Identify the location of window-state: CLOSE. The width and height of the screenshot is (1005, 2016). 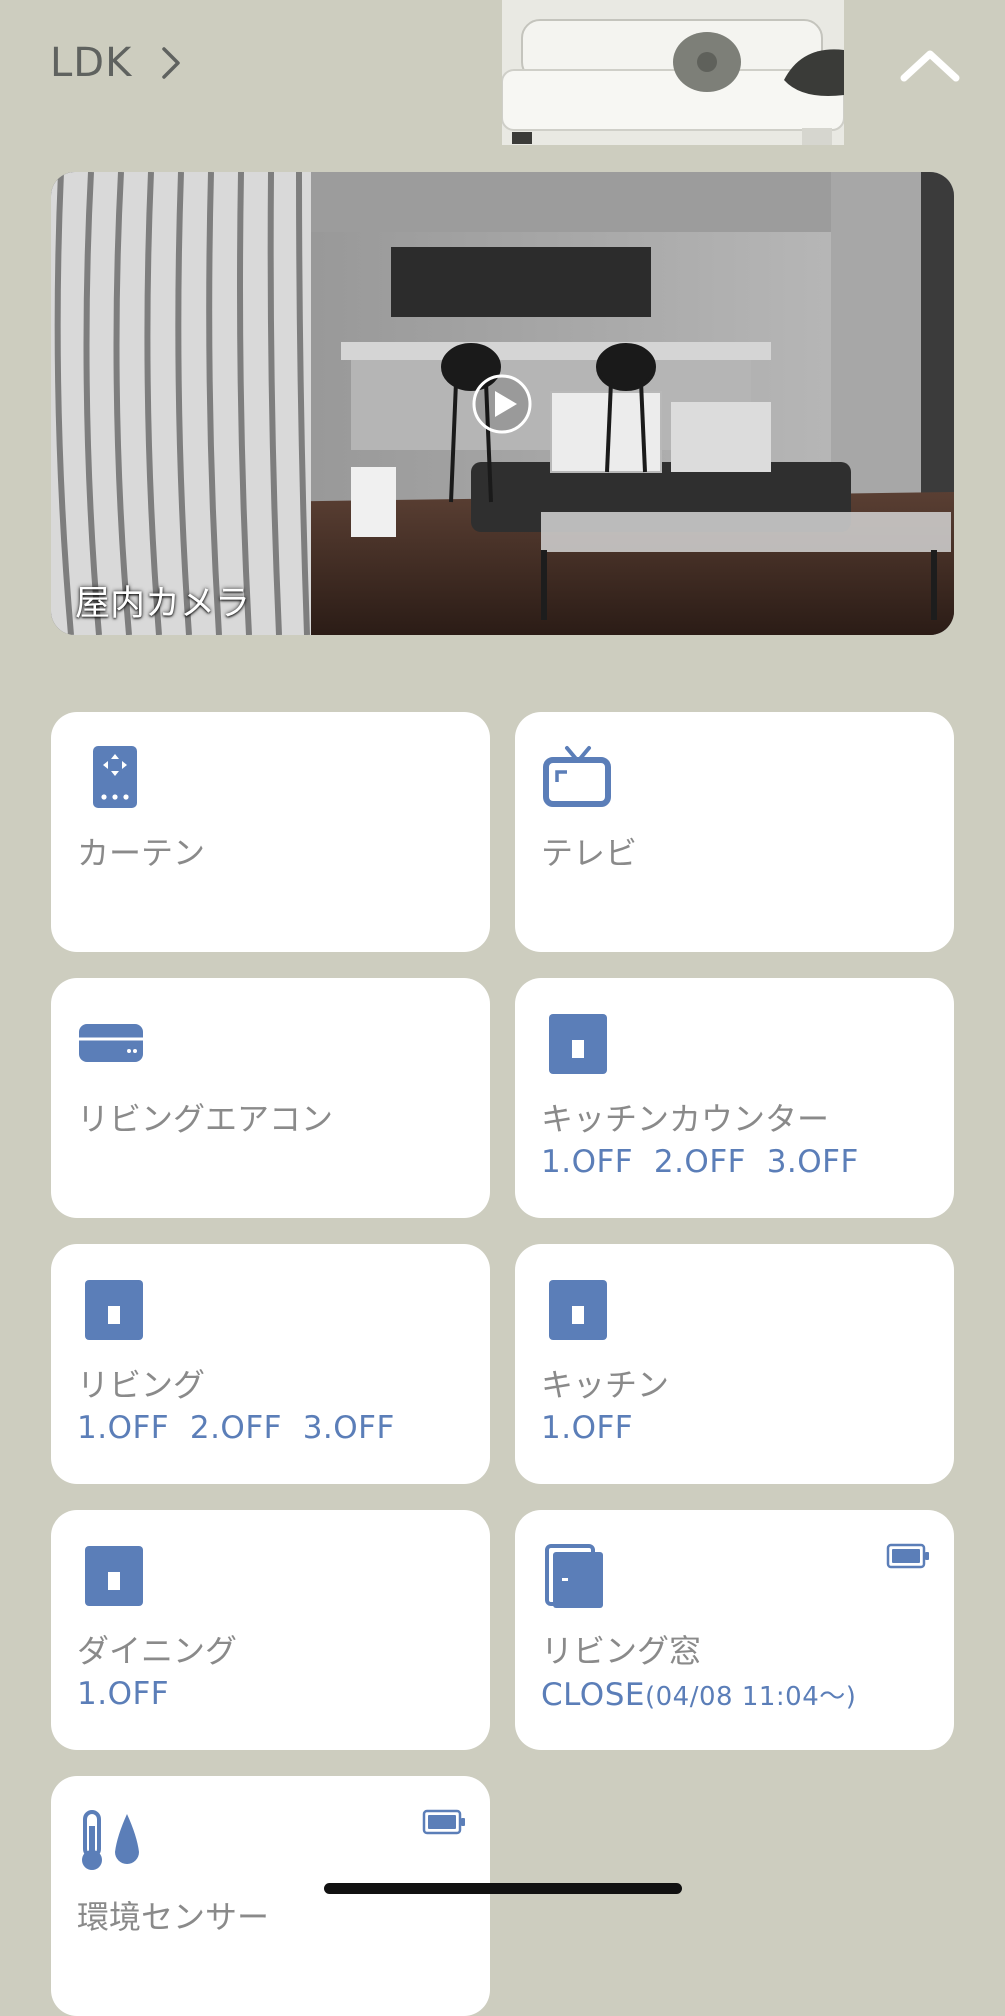
(593, 1695).